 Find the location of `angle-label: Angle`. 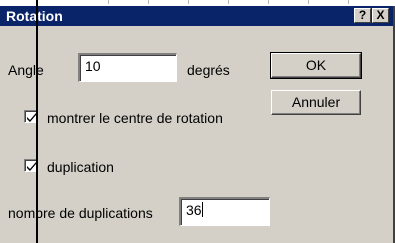

angle-label: Angle is located at coordinates (26, 70).